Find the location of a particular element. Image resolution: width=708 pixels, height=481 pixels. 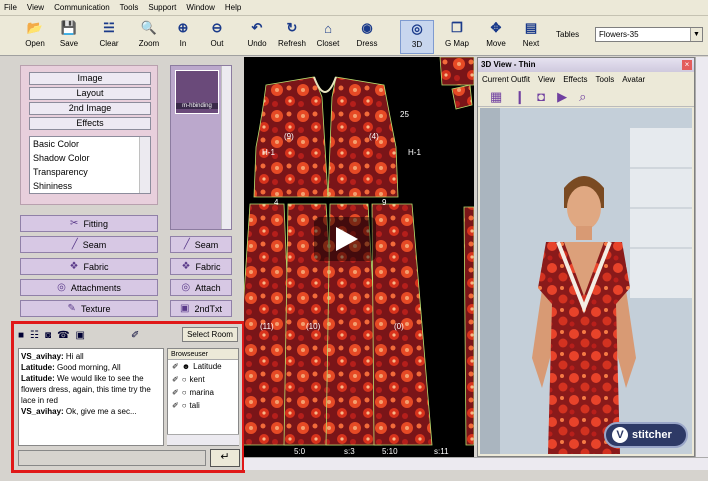

fabric-swatch: m-hbinding is located at coordinates (197, 92).